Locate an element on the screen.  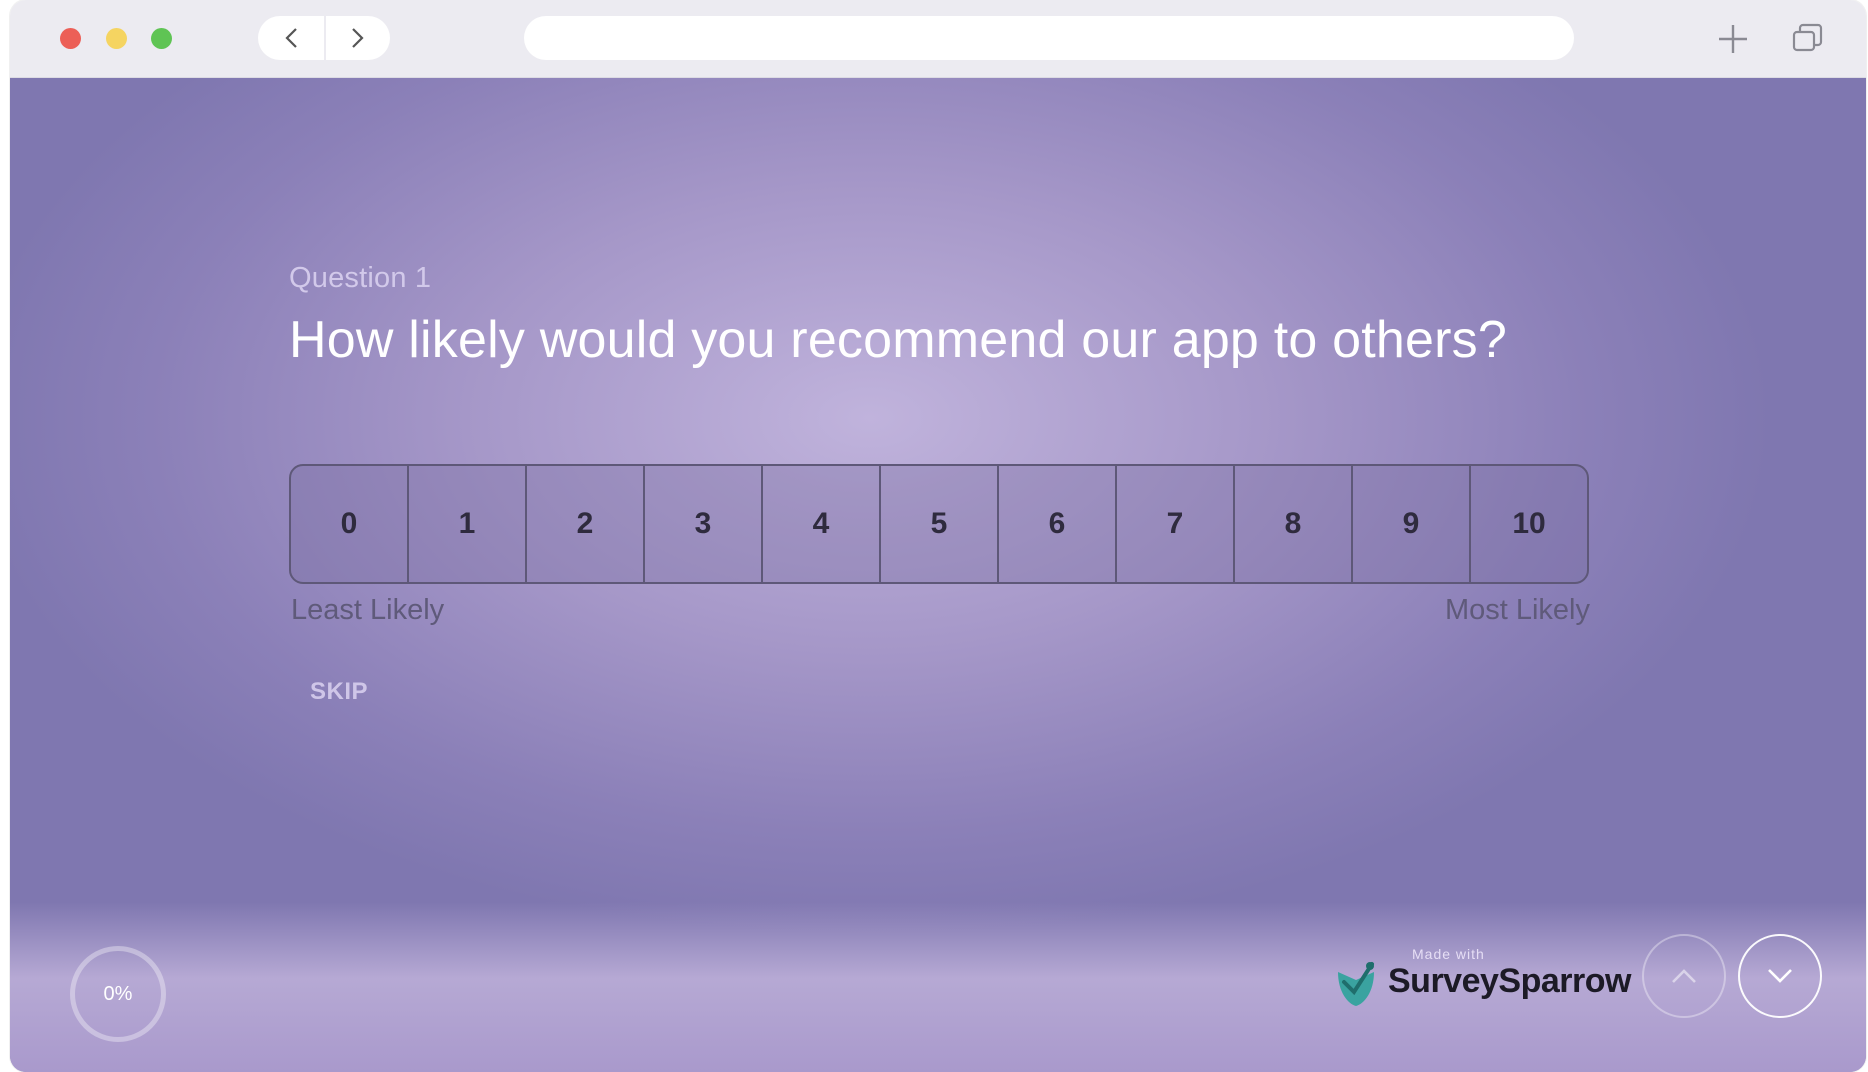
next-question-button is located at coordinates (1780, 976).